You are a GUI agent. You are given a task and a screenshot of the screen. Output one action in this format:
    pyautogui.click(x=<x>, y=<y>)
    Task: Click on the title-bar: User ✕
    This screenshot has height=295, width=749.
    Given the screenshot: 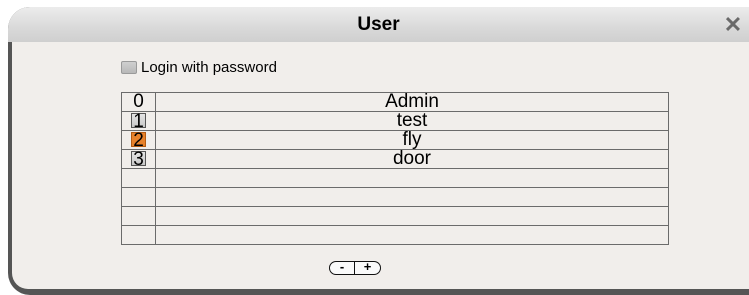 What is the action you would take?
    pyautogui.click(x=378, y=24)
    